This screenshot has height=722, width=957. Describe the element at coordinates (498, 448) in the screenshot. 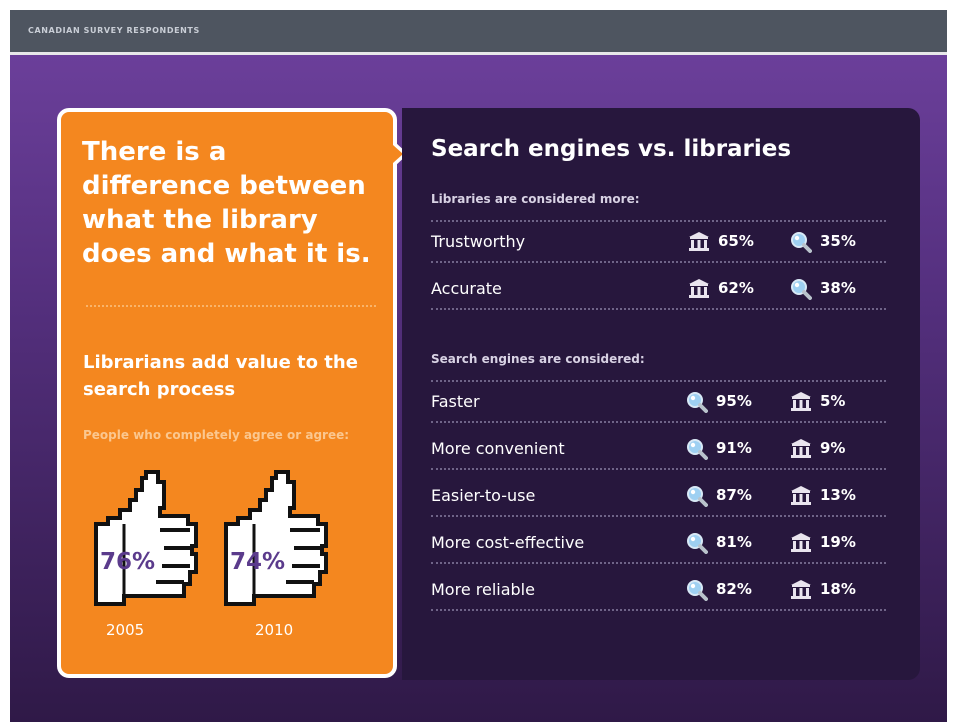

I see `row-label: More convenient` at that location.